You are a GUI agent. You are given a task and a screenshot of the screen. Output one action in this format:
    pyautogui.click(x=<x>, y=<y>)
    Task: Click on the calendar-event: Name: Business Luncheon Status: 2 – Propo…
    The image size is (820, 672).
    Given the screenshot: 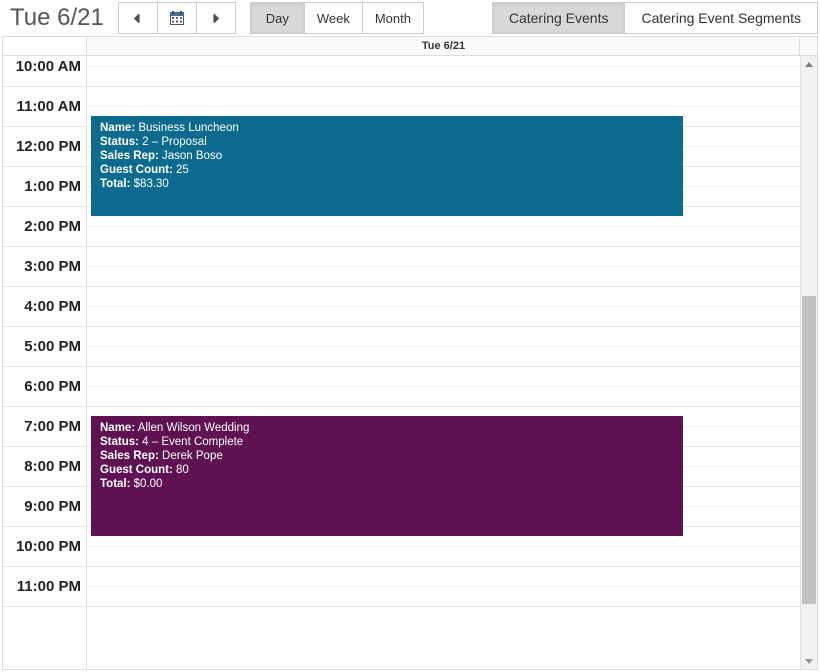 What is the action you would take?
    pyautogui.click(x=387, y=166)
    